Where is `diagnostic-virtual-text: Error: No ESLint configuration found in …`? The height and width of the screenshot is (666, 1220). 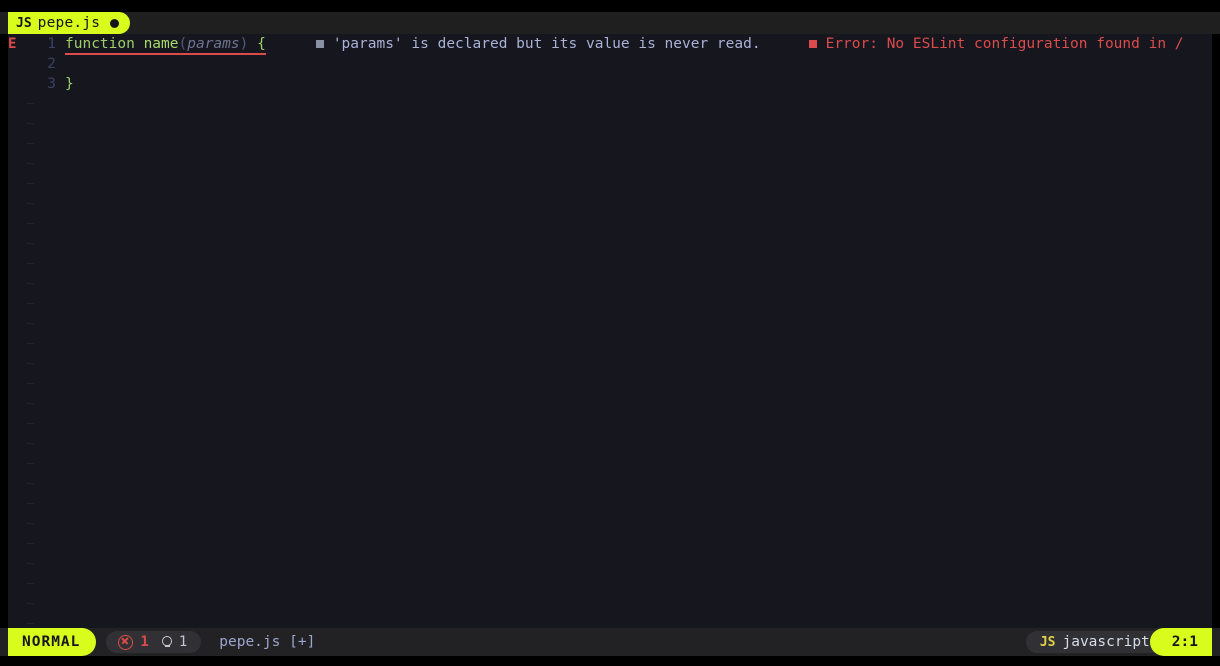
diagnostic-virtual-text: Error: No ESLint configuration found in … is located at coordinates (996, 44).